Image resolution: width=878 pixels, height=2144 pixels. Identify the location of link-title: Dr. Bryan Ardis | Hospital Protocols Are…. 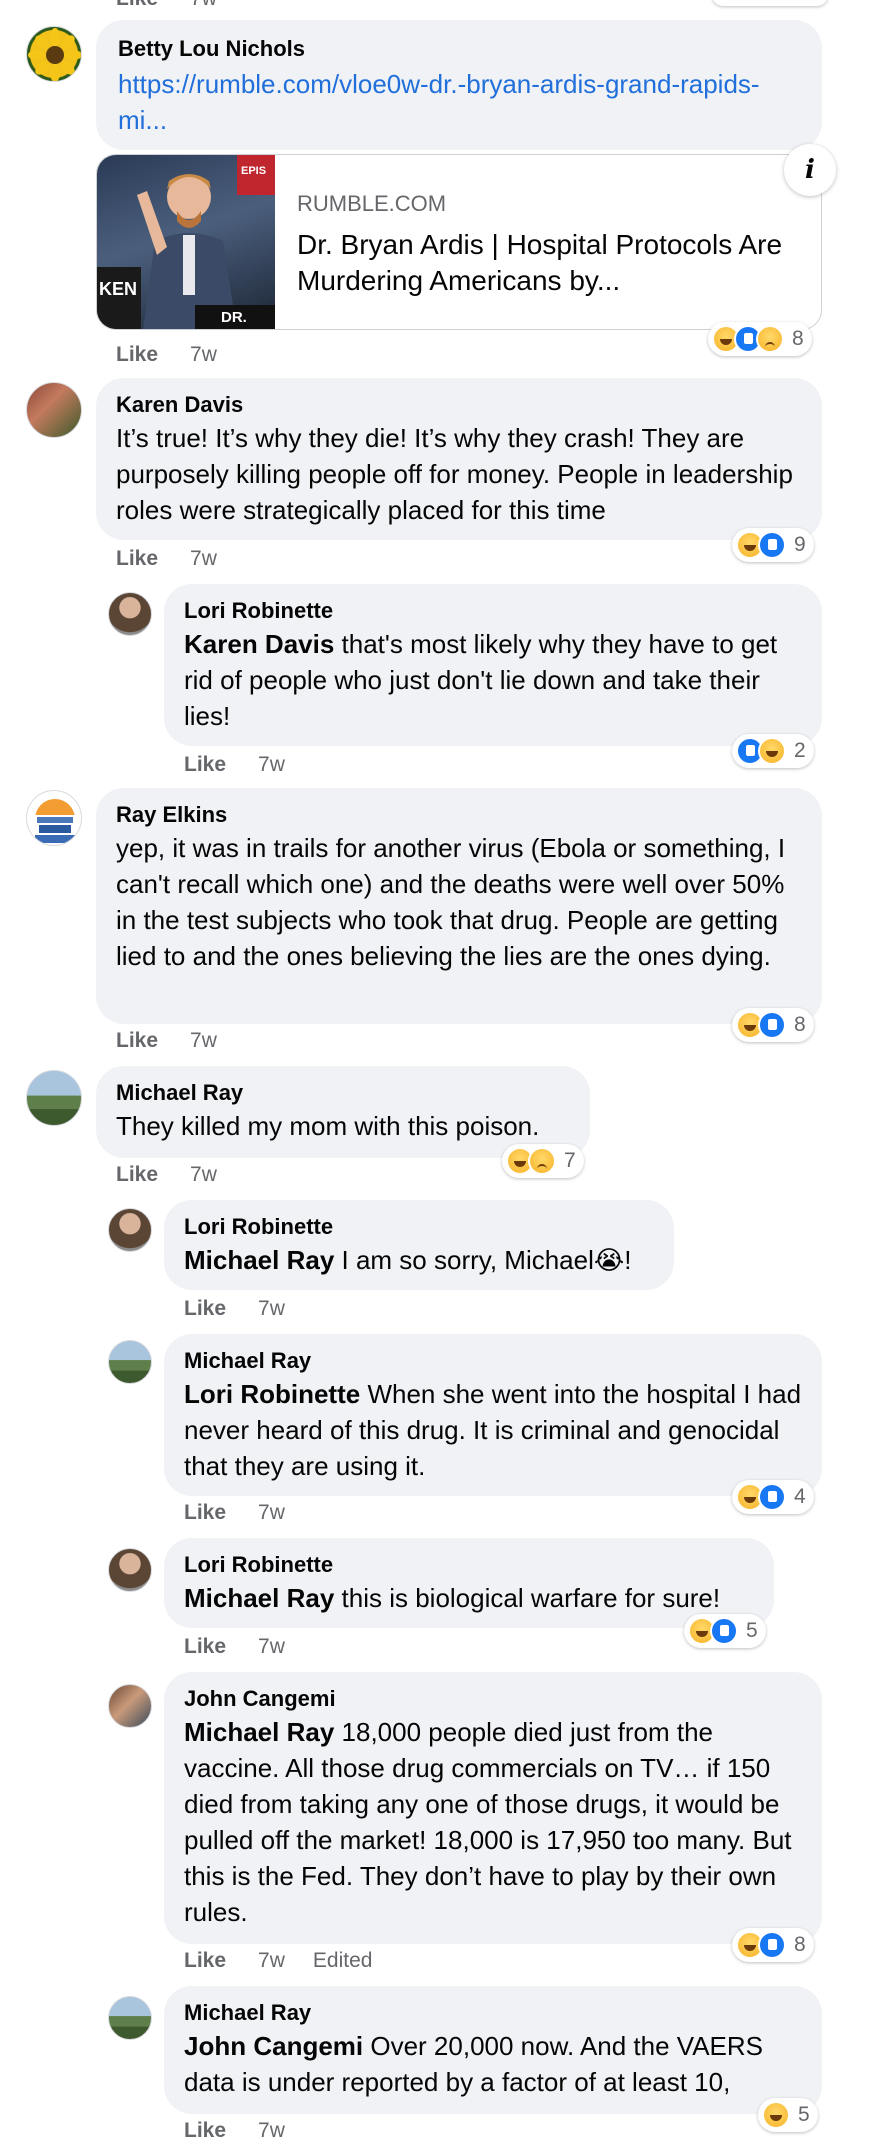
(547, 263).